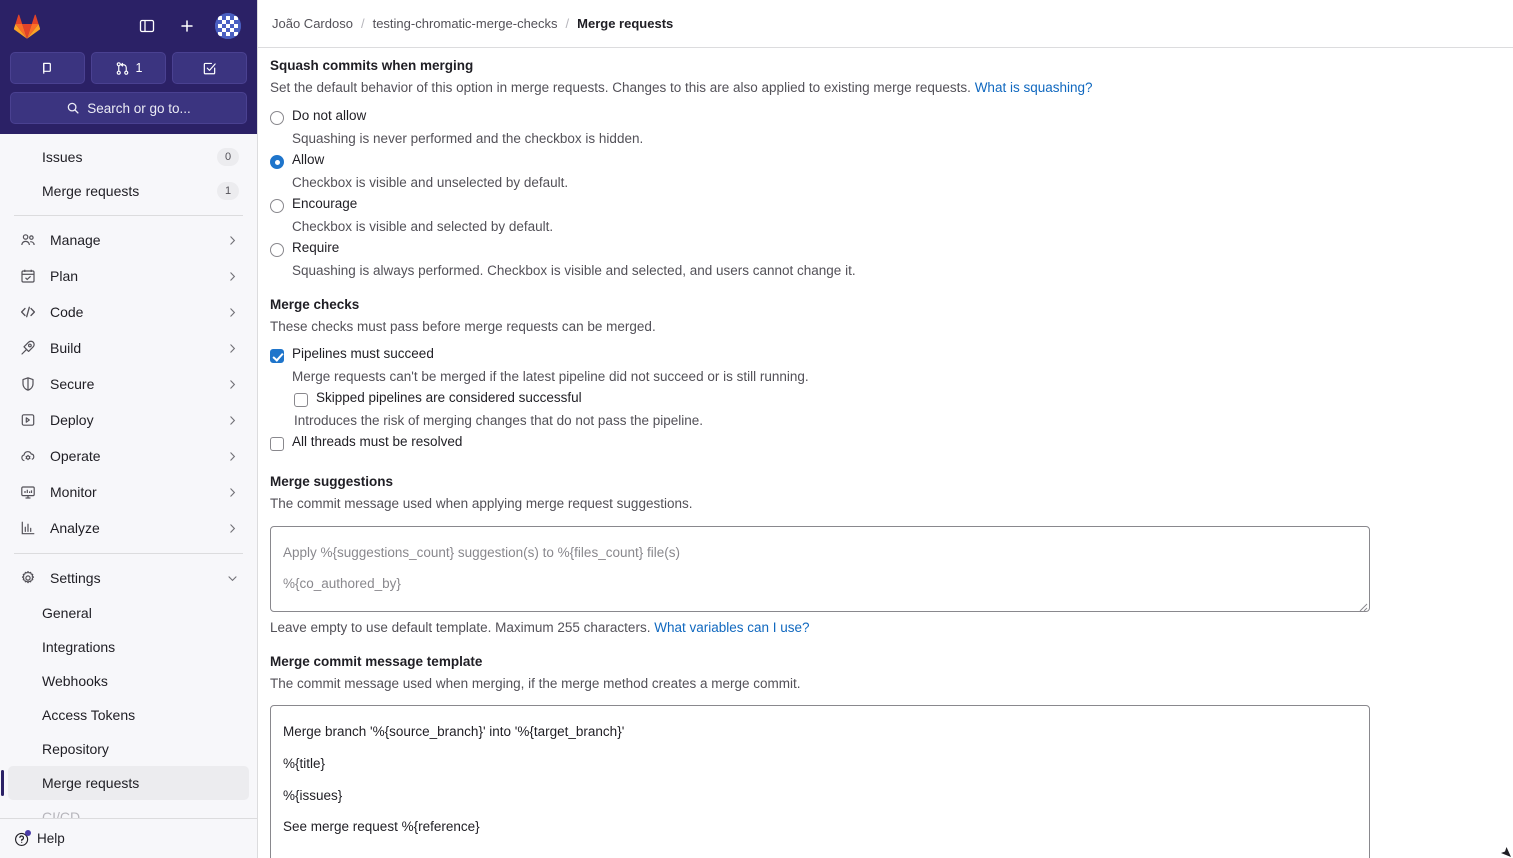  What do you see at coordinates (128, 578) in the screenshot?
I see `sidebar-item-settings: Settings` at bounding box center [128, 578].